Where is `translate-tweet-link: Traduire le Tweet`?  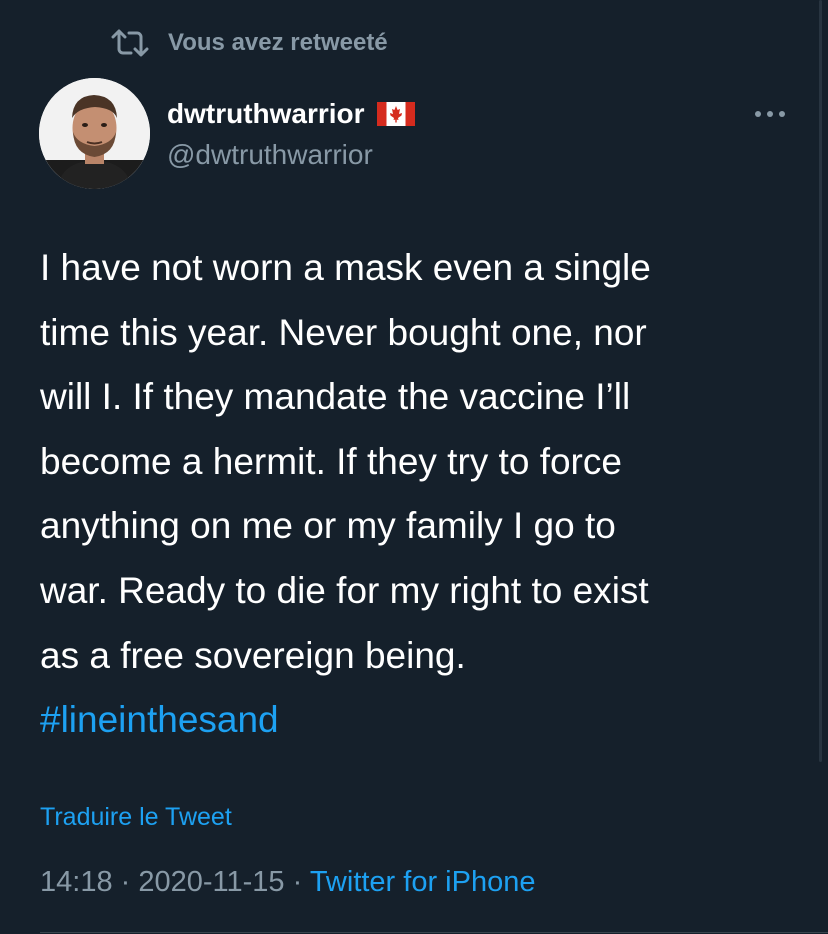 translate-tweet-link: Traduire le Tweet is located at coordinates (136, 817).